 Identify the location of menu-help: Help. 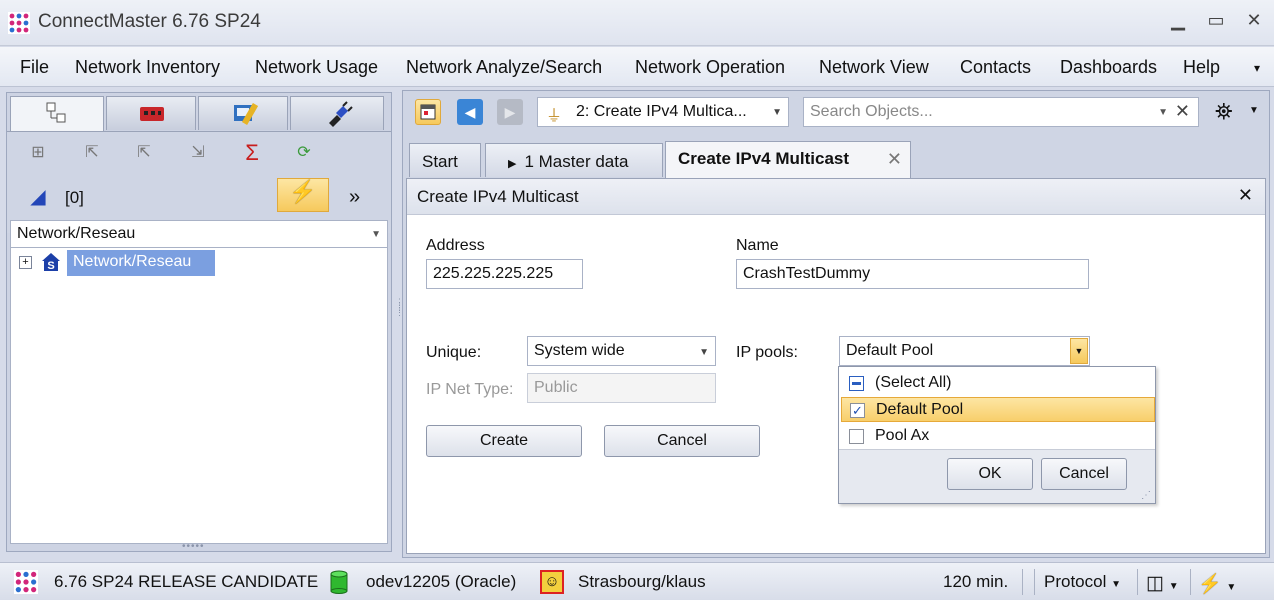
(1201, 67).